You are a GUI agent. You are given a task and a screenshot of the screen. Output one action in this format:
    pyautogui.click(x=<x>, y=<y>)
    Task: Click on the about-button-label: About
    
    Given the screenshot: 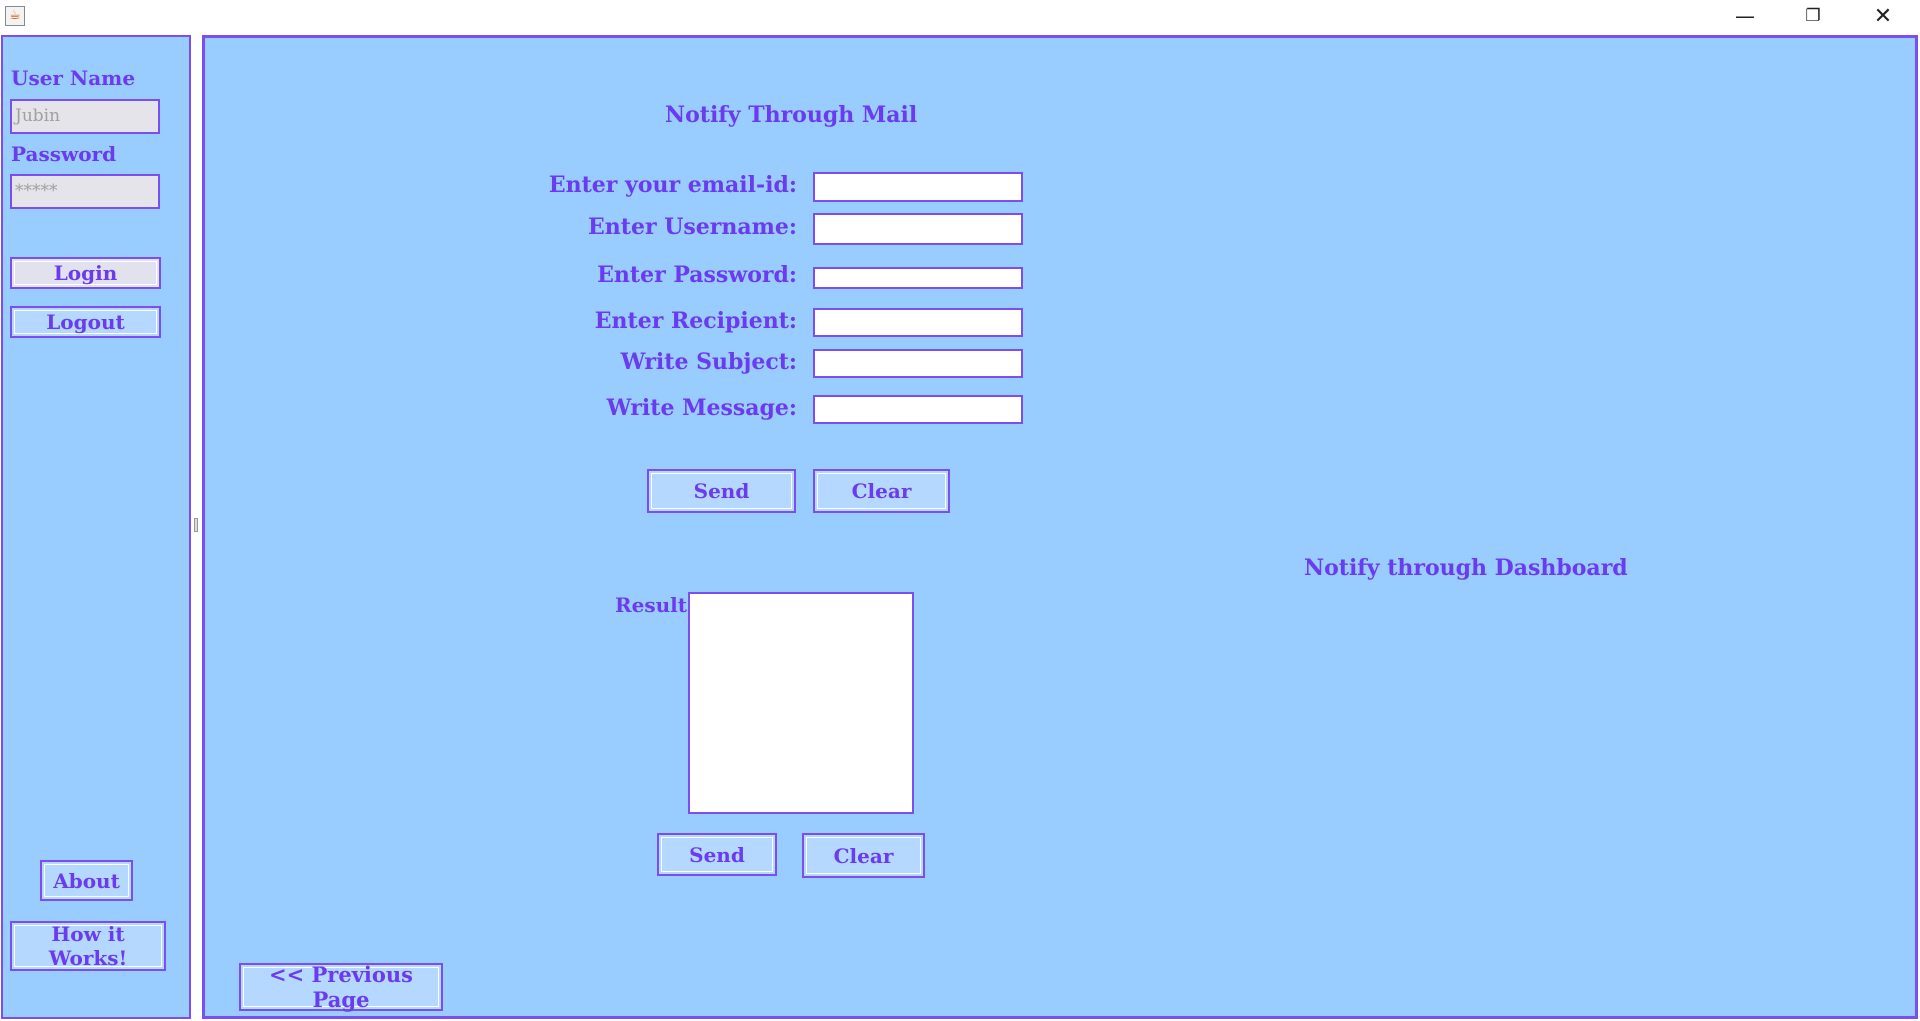 What is the action you would take?
    pyautogui.click(x=86, y=880)
    